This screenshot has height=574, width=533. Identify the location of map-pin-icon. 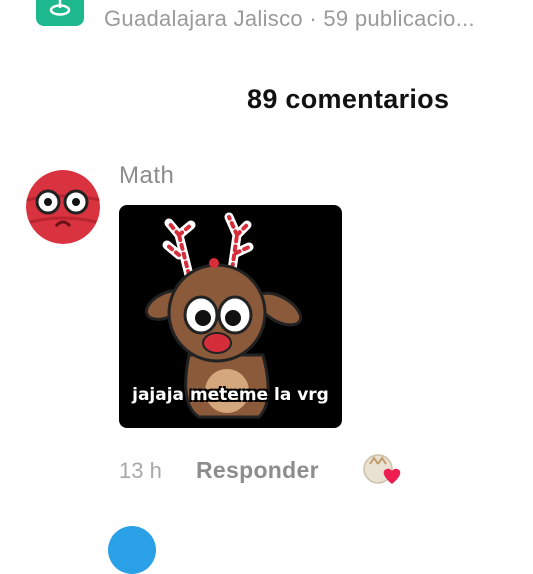
(60, 13).